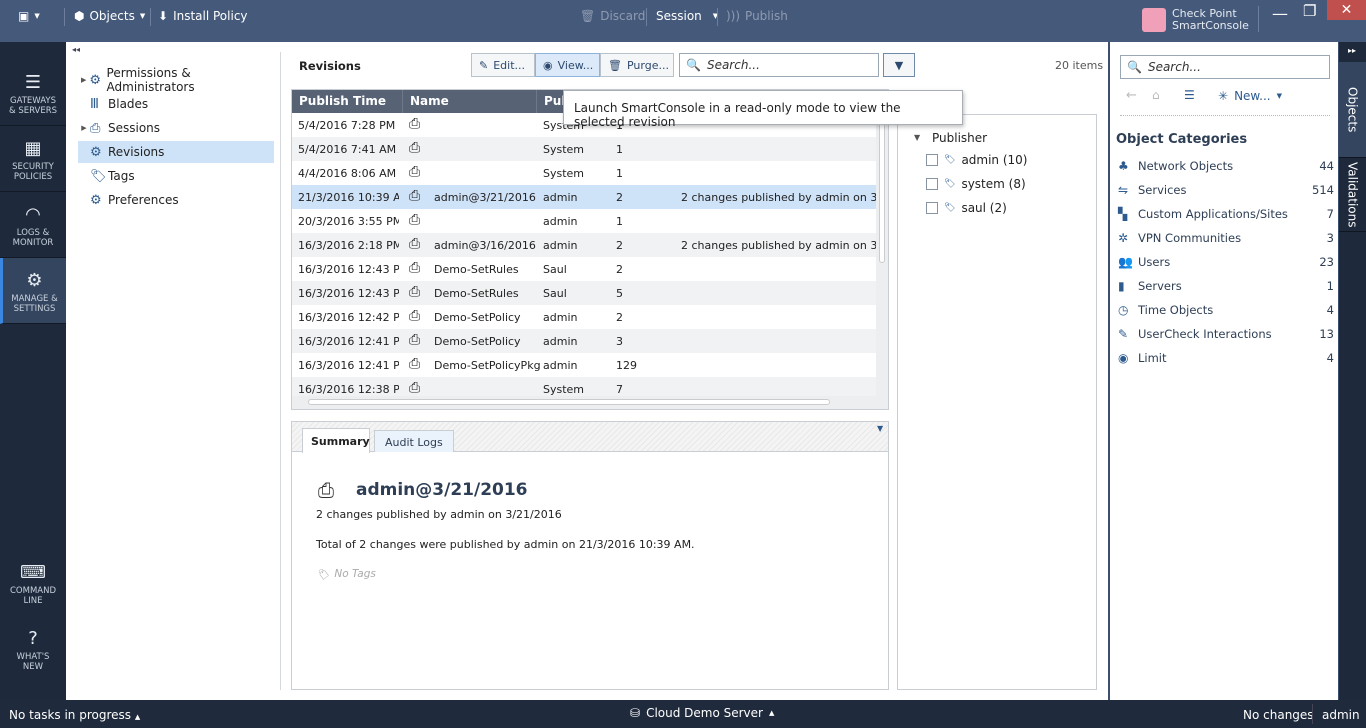  What do you see at coordinates (330, 66) in the screenshot?
I see `page-title: Revisions` at bounding box center [330, 66].